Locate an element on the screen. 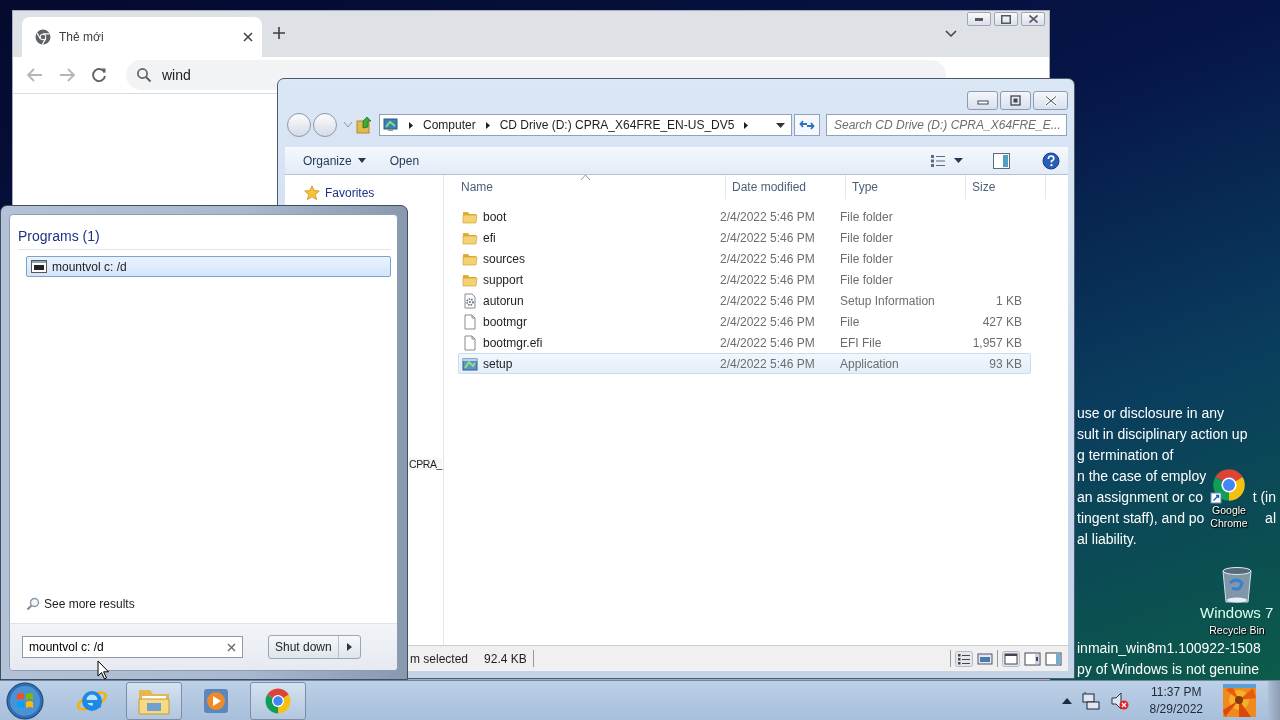 Image resolution: width=1280 pixels, height=720 pixels. file-name: bootmgr is located at coordinates (505, 321).